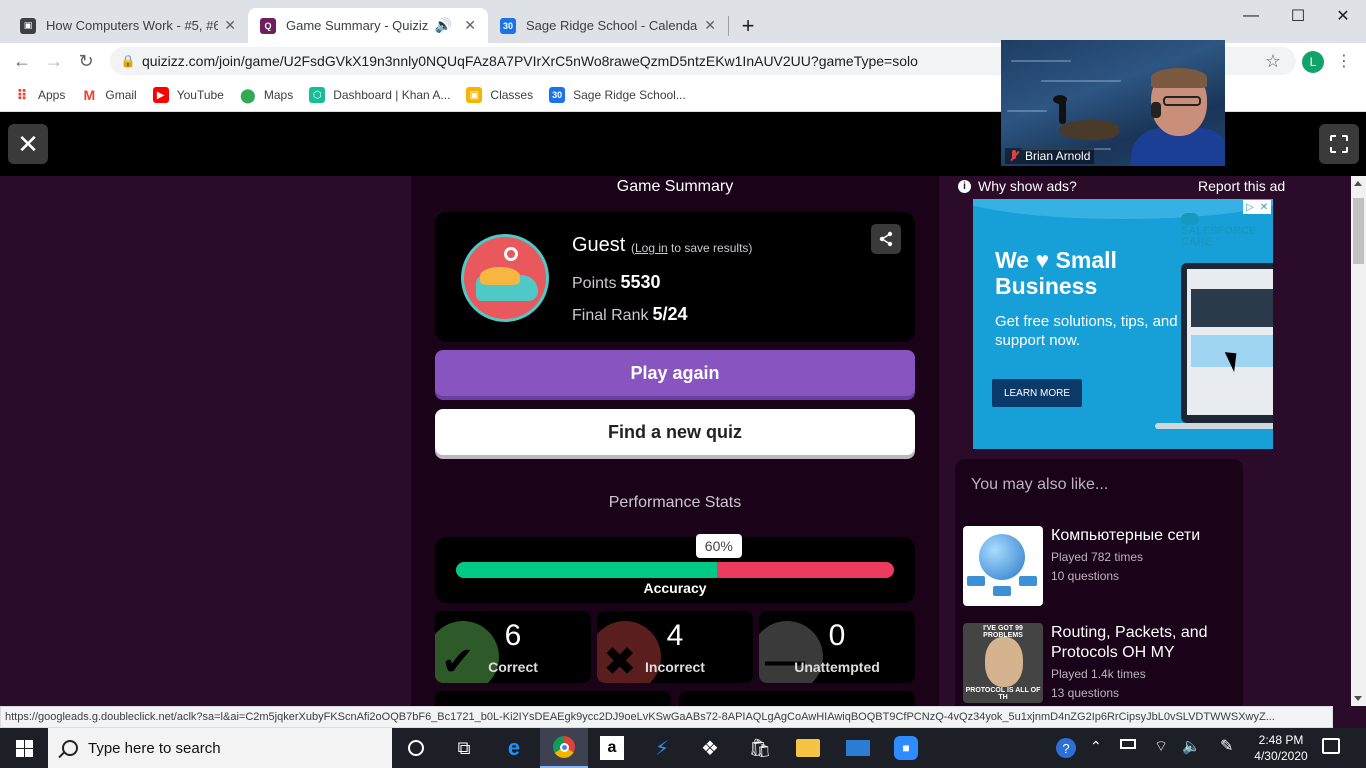 Image resolution: width=1366 pixels, height=768 pixels. What do you see at coordinates (514, 748) in the screenshot?
I see `edge-button: e` at bounding box center [514, 748].